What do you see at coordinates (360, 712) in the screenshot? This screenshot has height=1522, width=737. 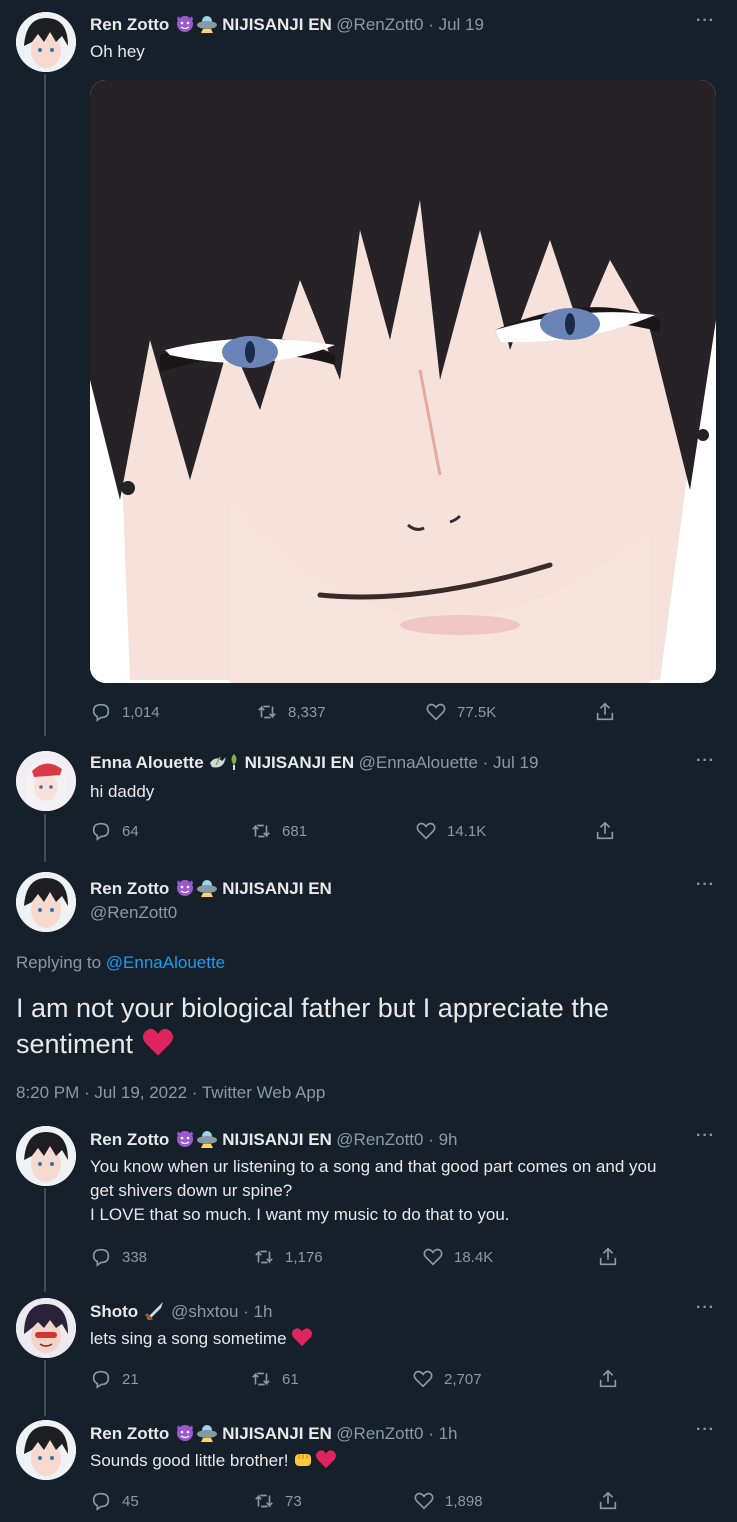 I see `tweet-actions: 1,014 8,337 77.5K` at bounding box center [360, 712].